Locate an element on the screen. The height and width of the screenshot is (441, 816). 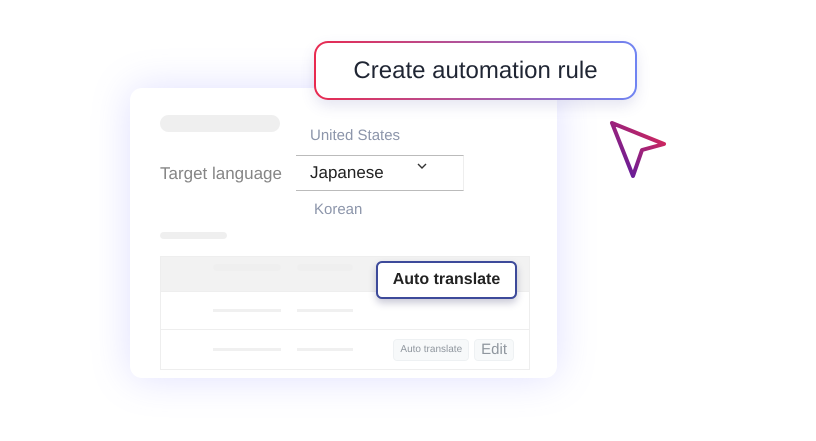
create-rule-button: Create automation rule is located at coordinates (475, 70).